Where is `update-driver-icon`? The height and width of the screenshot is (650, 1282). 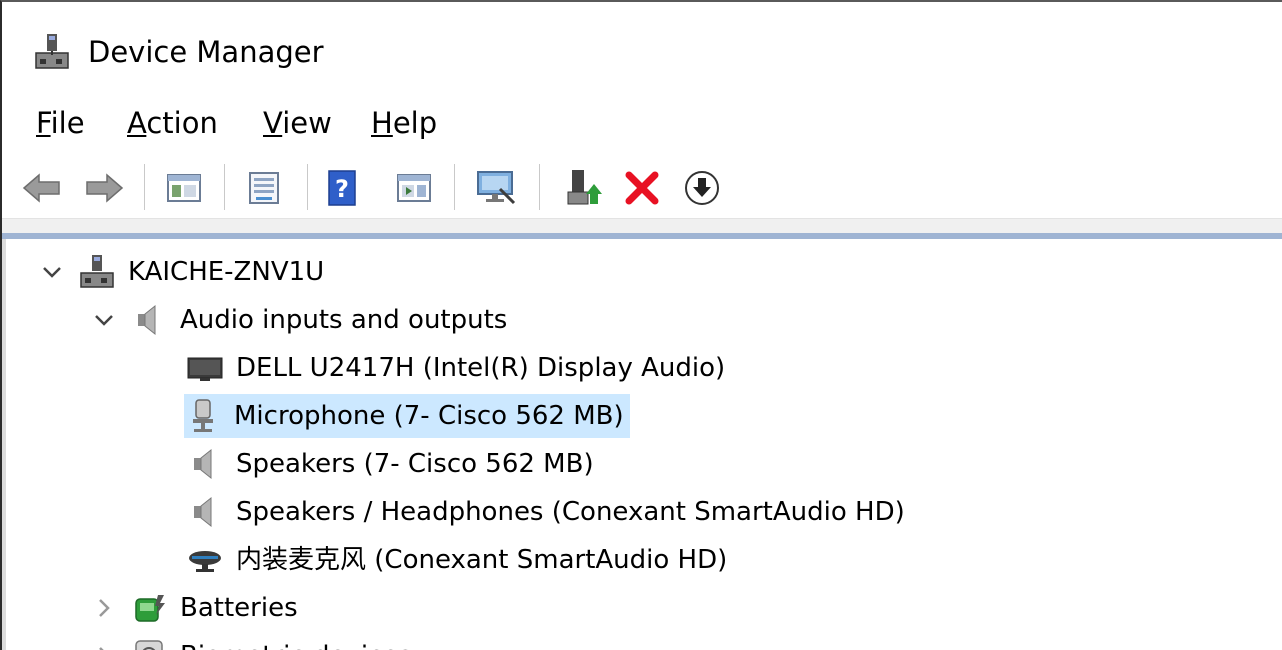
update-driver-icon is located at coordinates (584, 187).